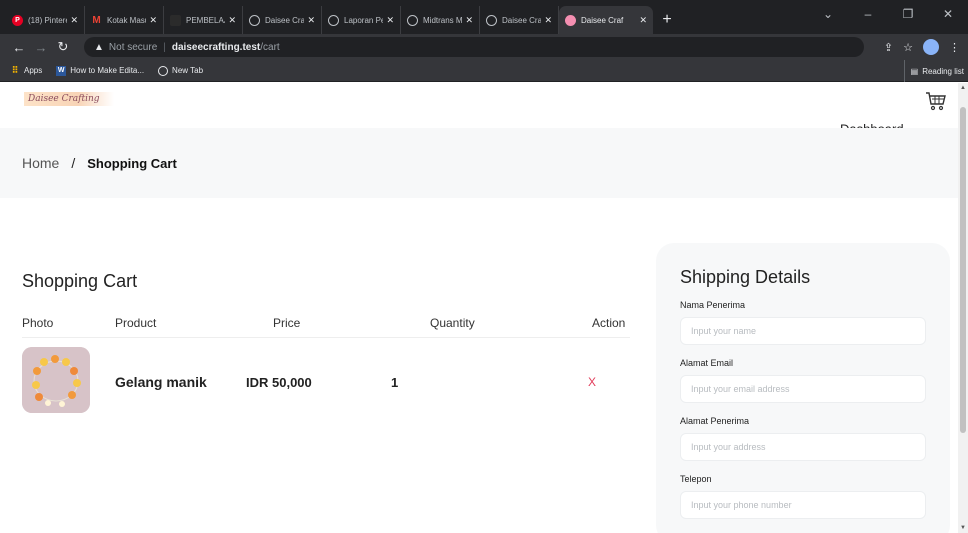 The image size is (968, 533). I want to click on tab-title: Midtrans M, so click(443, 20).